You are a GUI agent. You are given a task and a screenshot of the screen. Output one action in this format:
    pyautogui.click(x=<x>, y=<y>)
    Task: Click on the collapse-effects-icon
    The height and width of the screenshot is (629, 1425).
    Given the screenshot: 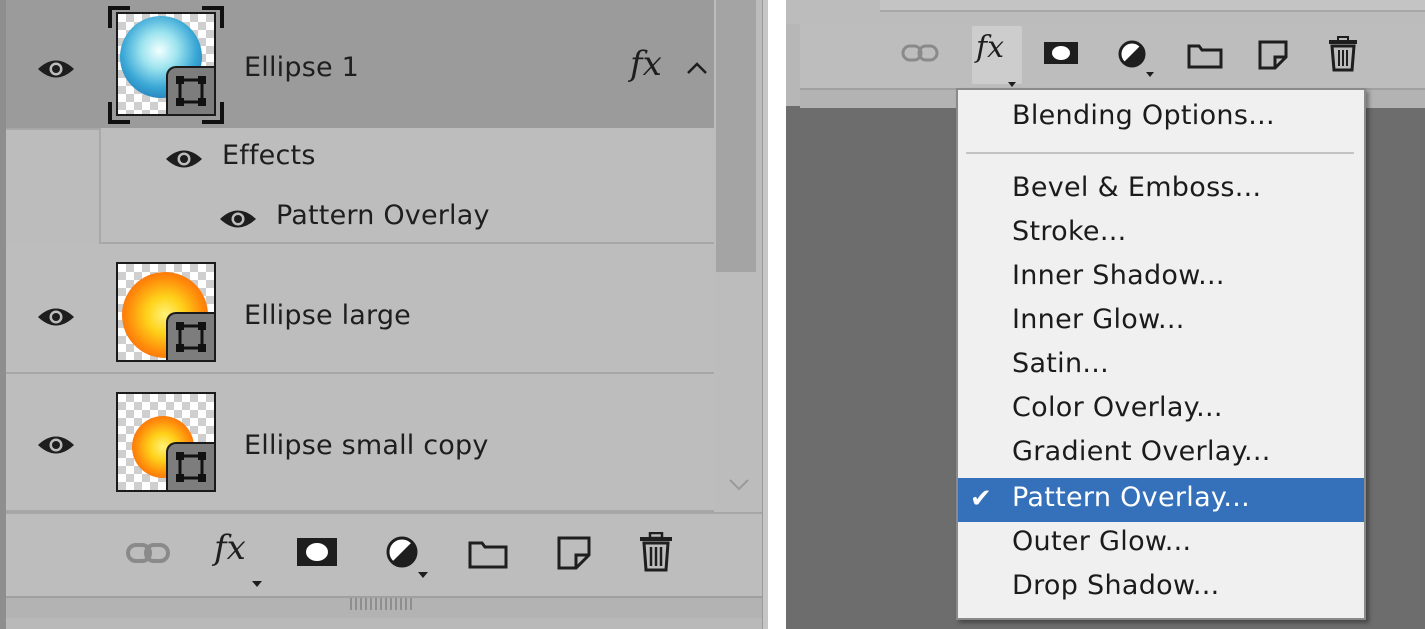 What is the action you would take?
    pyautogui.click(x=697, y=67)
    